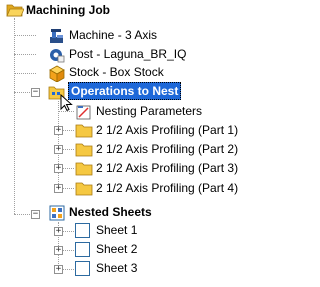 This screenshot has height=287, width=320. Describe the element at coordinates (116, 72) in the screenshot. I see `tree-item-stock: Stock - Box Stock` at that location.